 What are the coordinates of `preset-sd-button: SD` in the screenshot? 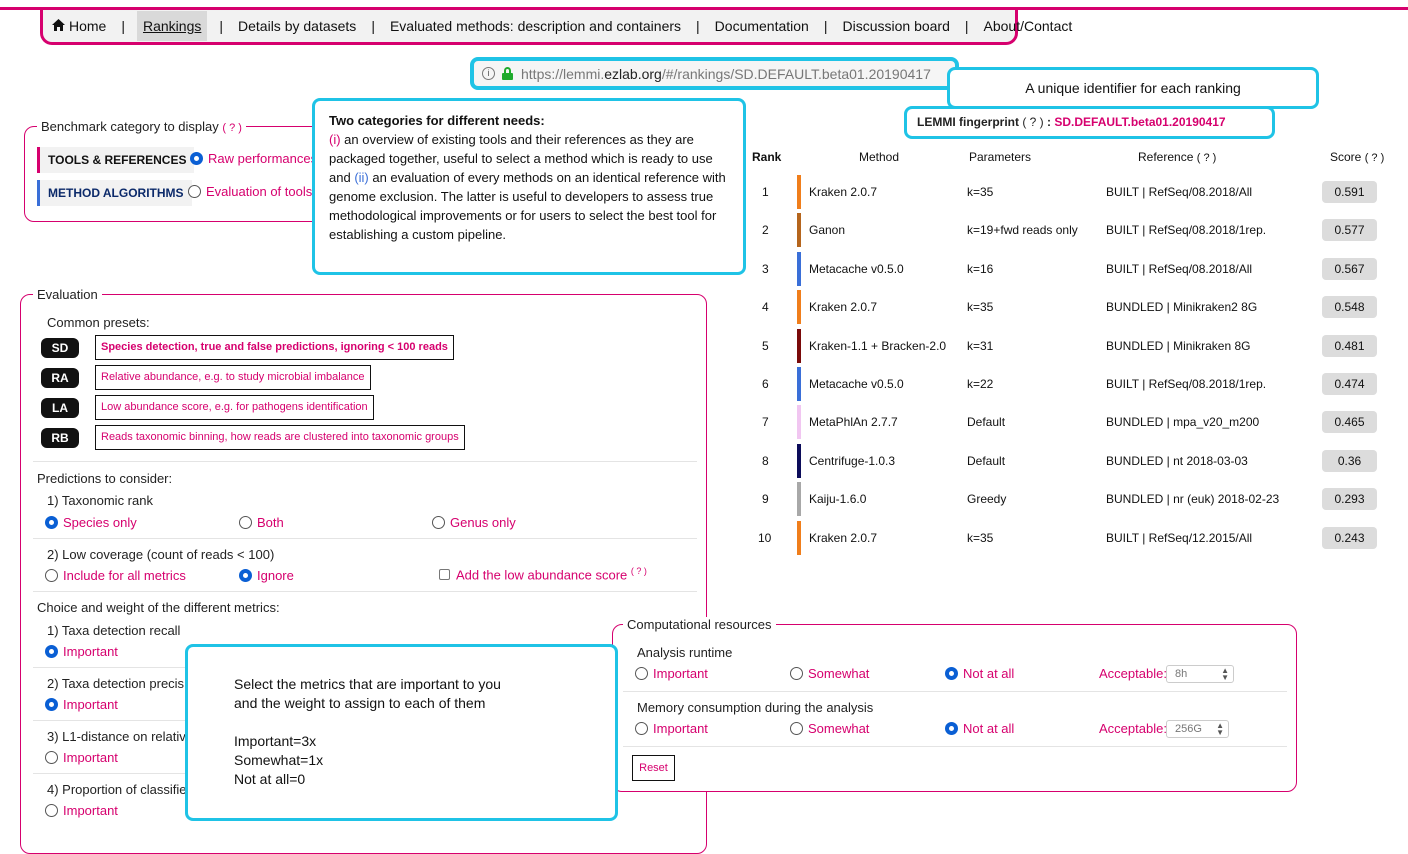 It's located at (60, 348).